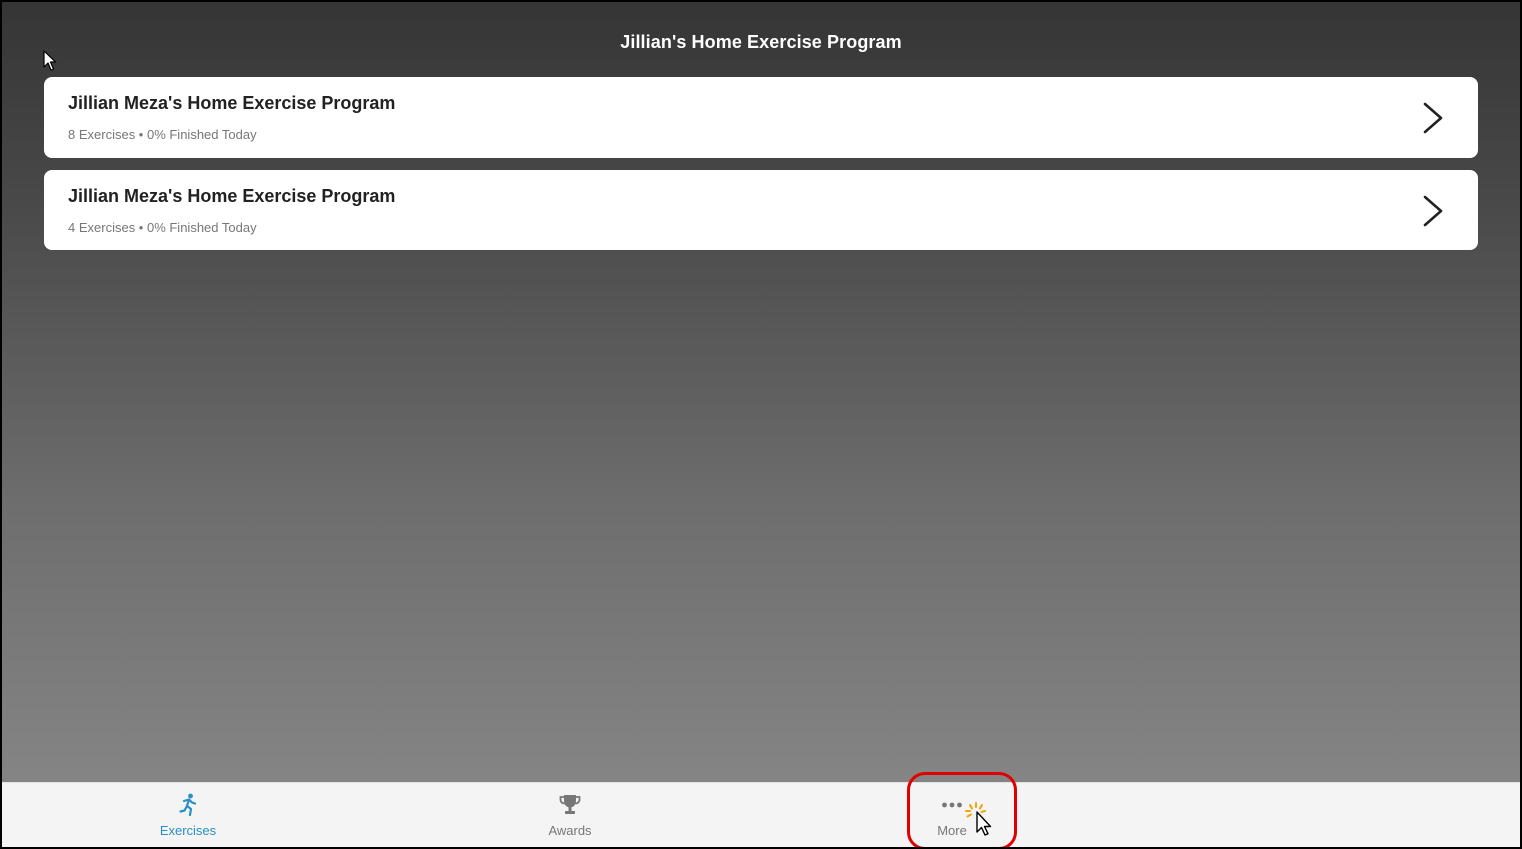 Image resolution: width=1522 pixels, height=849 pixels. I want to click on tab-label: Awards, so click(570, 830).